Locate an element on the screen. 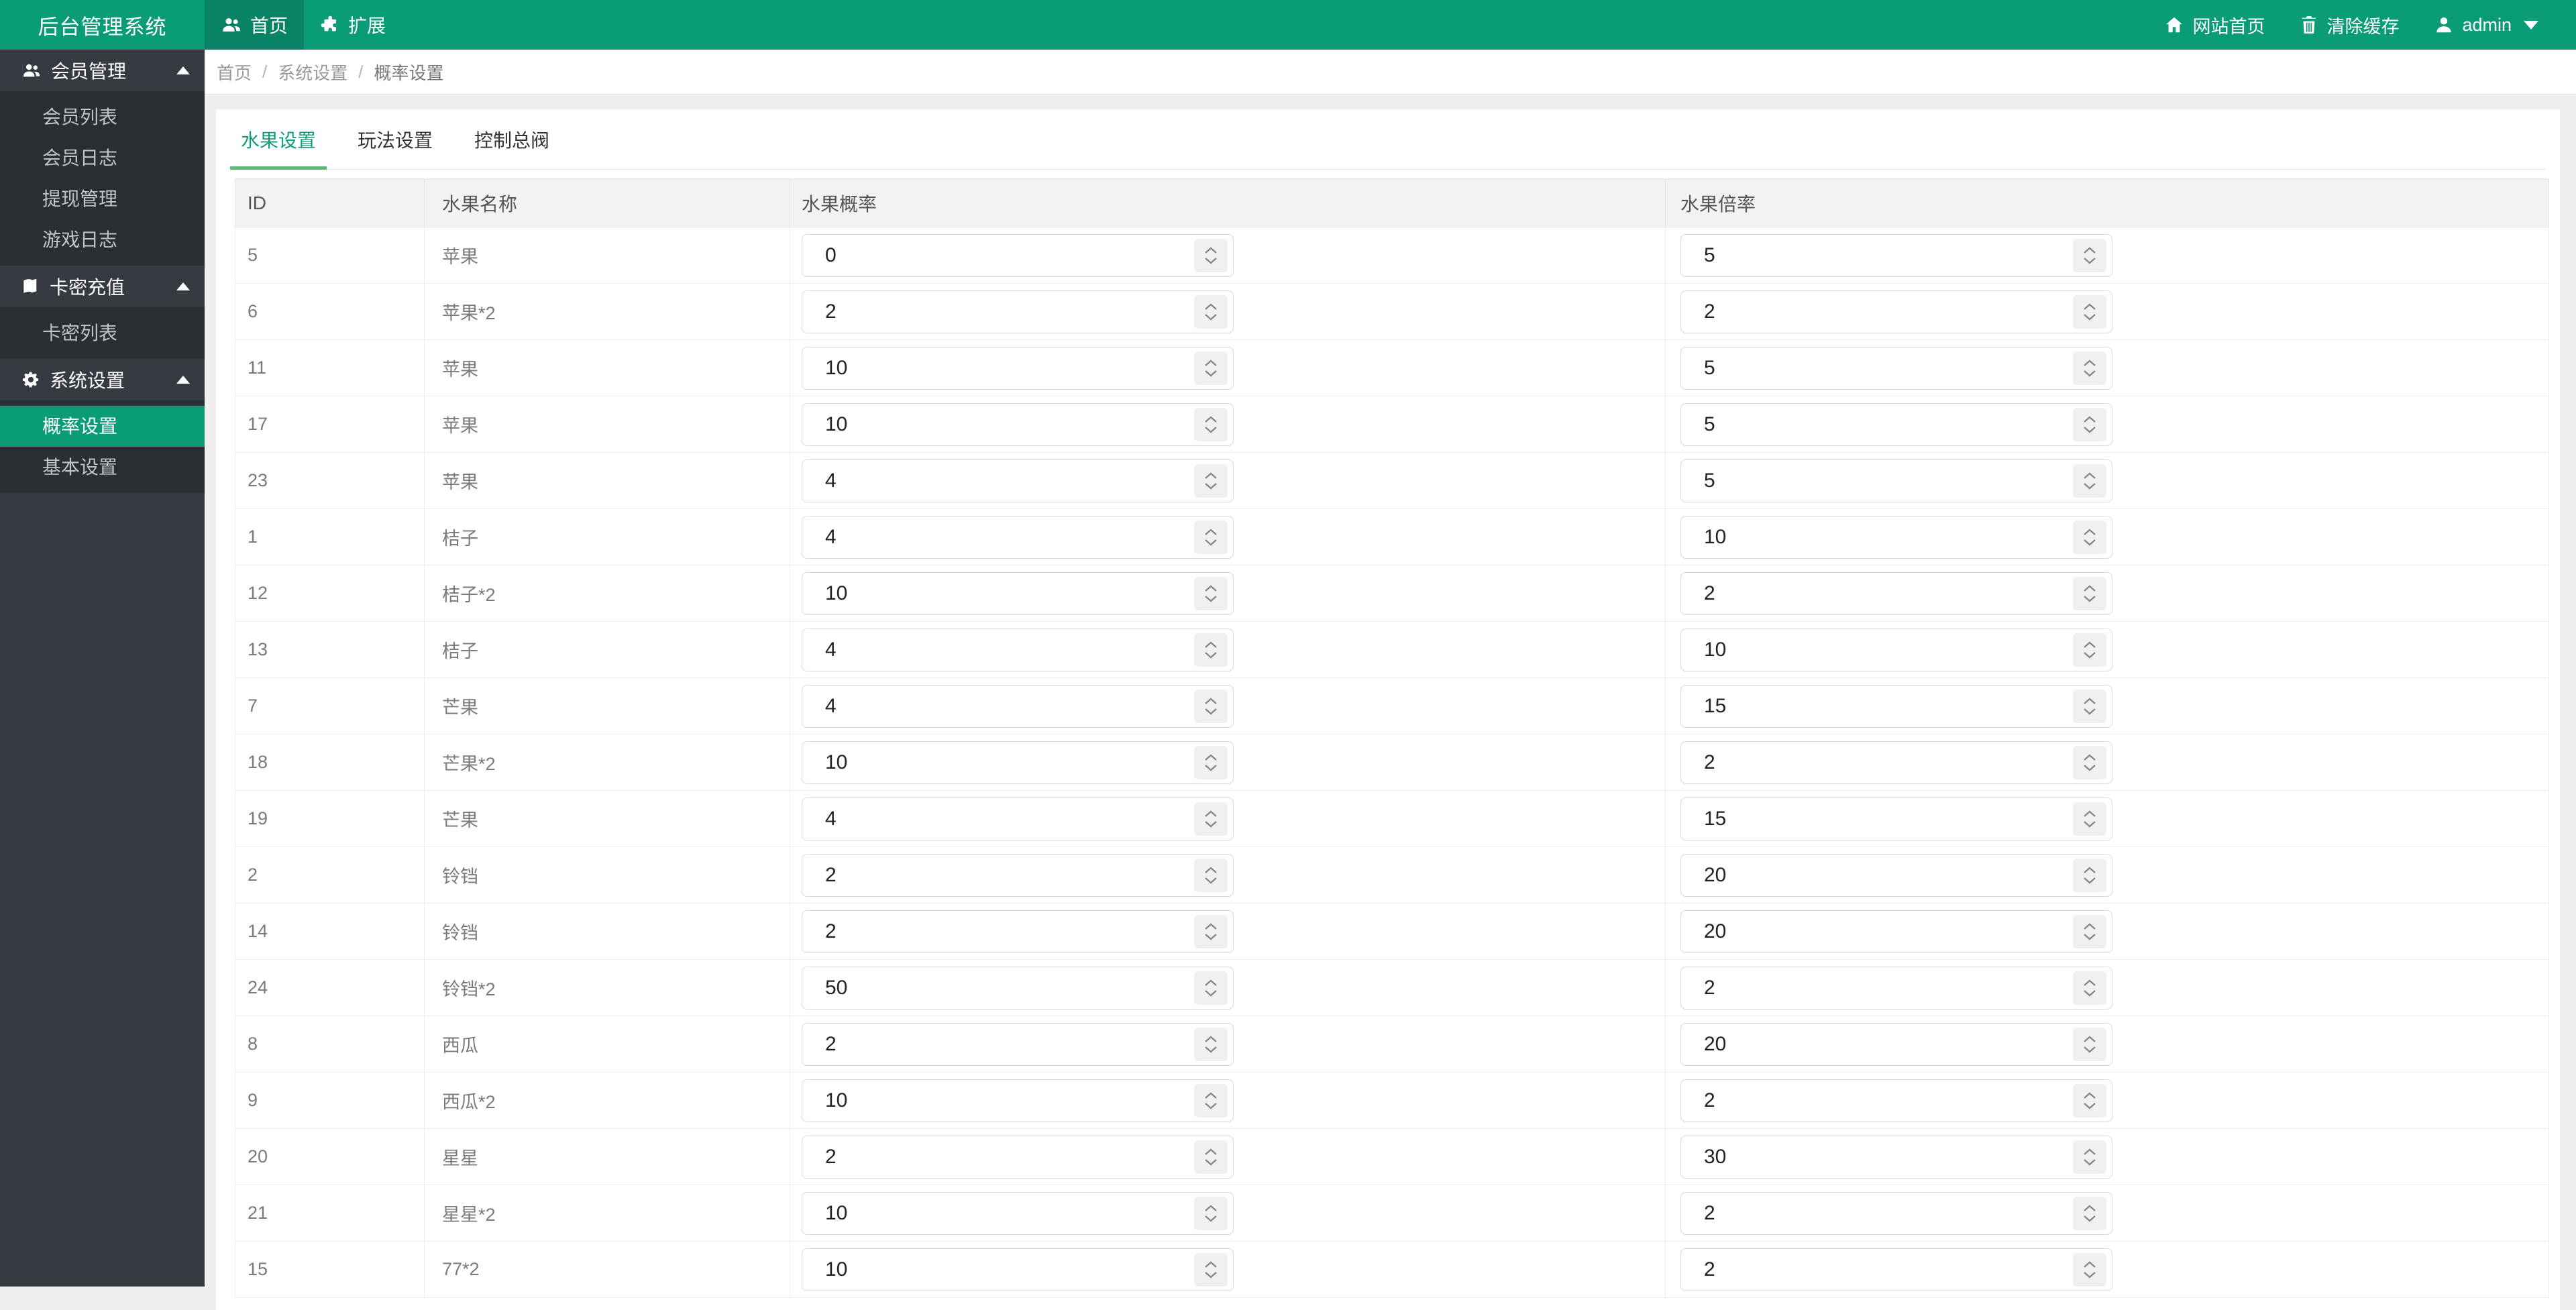 This screenshot has height=1310, width=2576. tab-play-settings: 玩法设置 is located at coordinates (395, 139).